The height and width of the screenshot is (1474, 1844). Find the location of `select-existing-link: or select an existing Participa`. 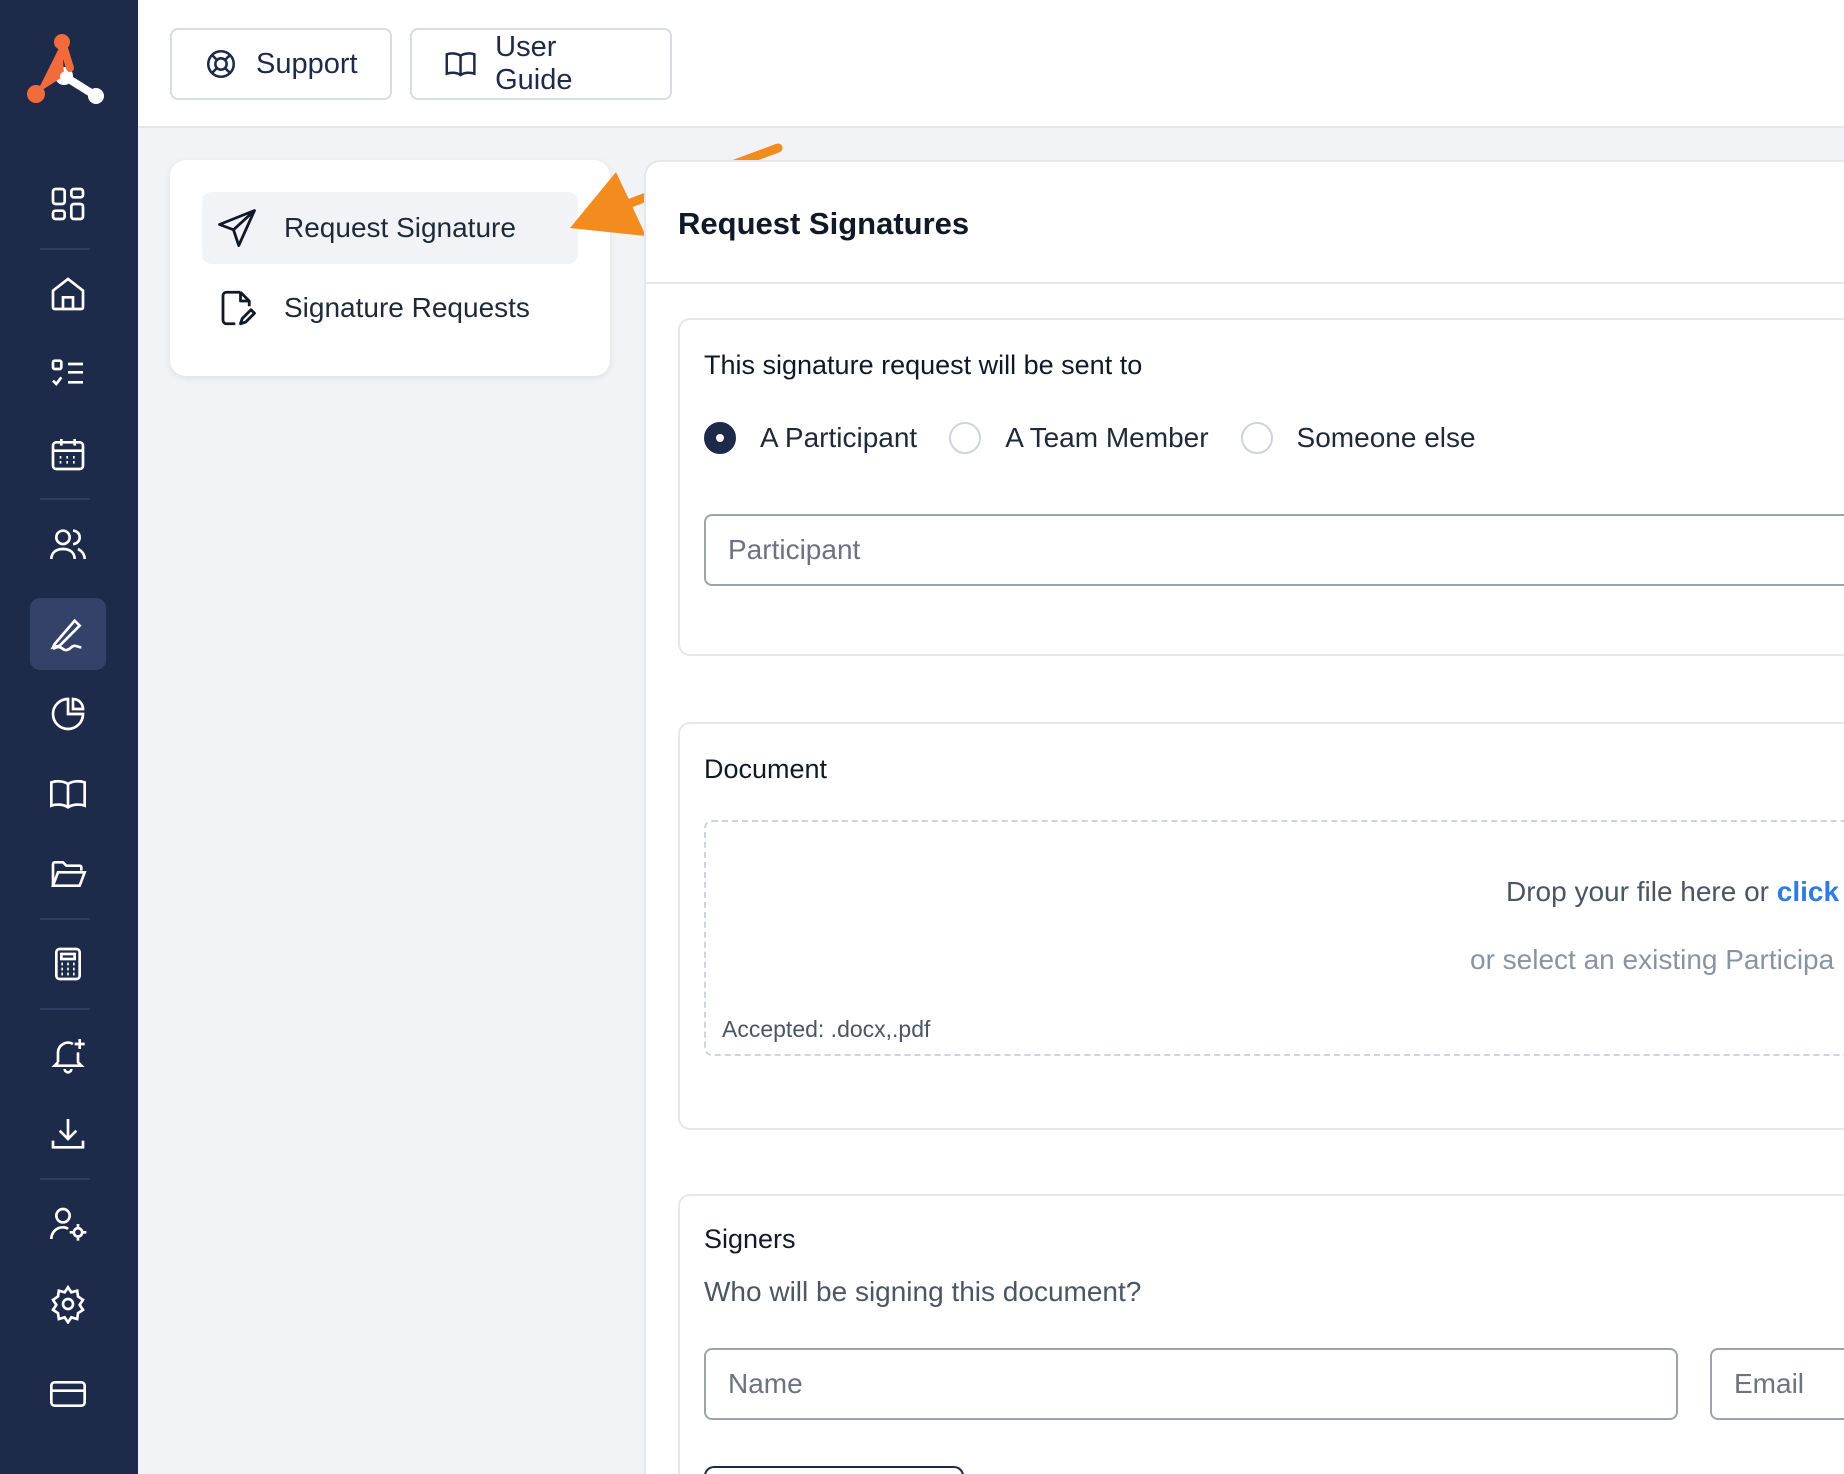

select-existing-link: or select an existing Participa is located at coordinates (1652, 960).